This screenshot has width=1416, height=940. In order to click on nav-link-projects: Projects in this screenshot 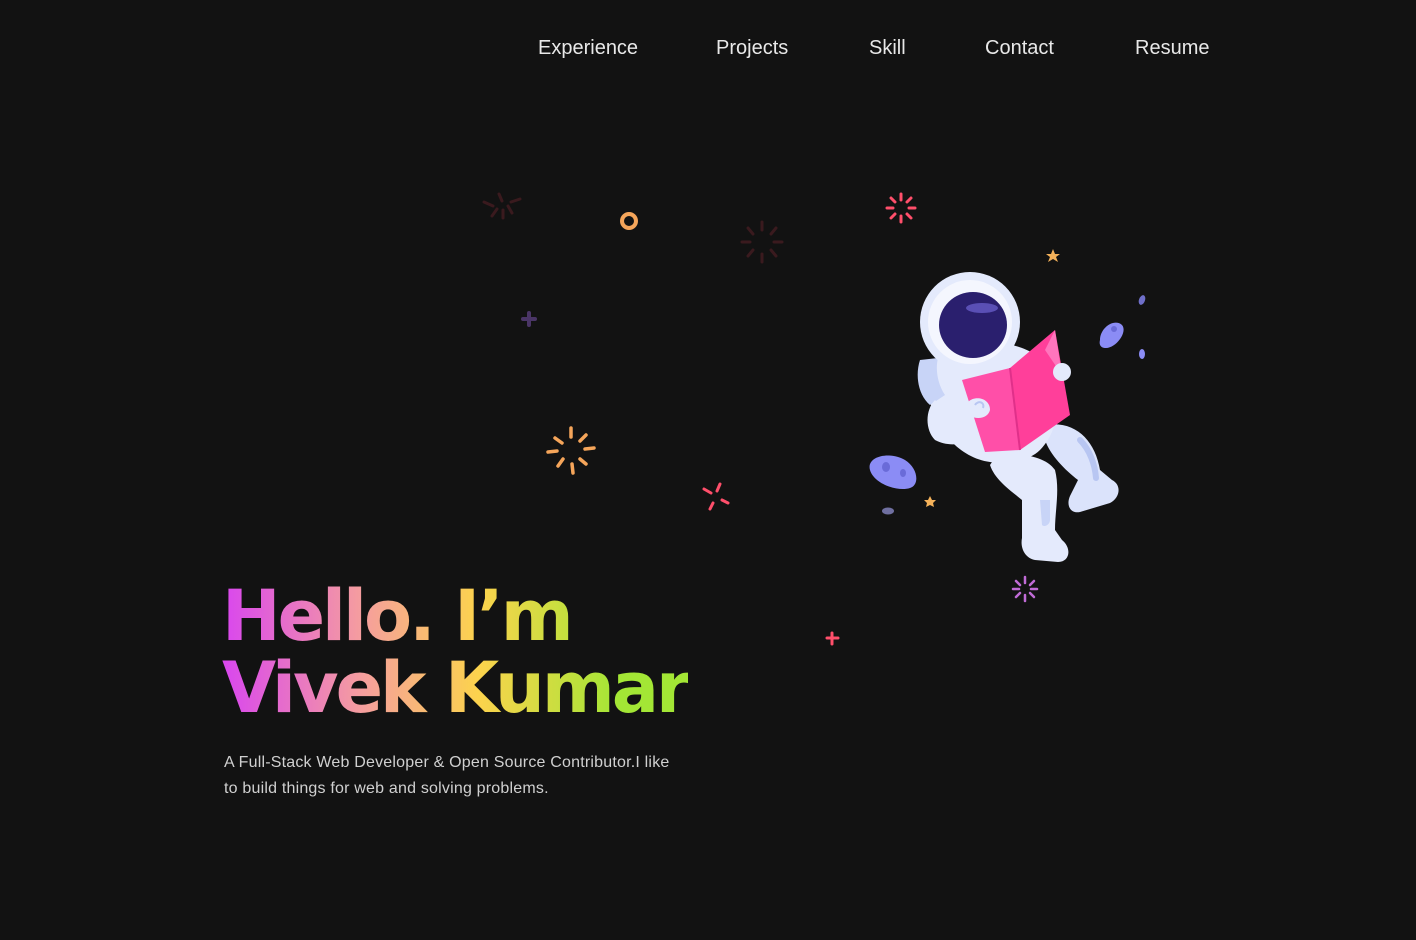, I will do `click(752, 48)`.